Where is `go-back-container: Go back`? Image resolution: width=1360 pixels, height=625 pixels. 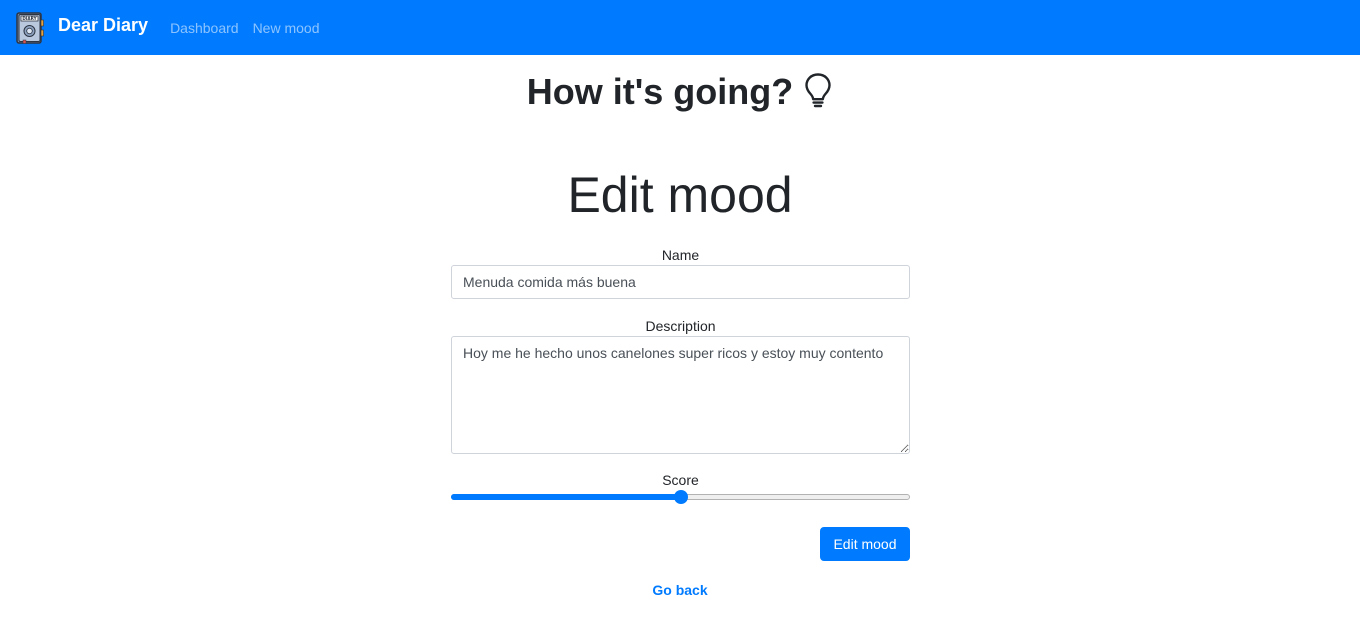 go-back-container: Go back is located at coordinates (680, 590).